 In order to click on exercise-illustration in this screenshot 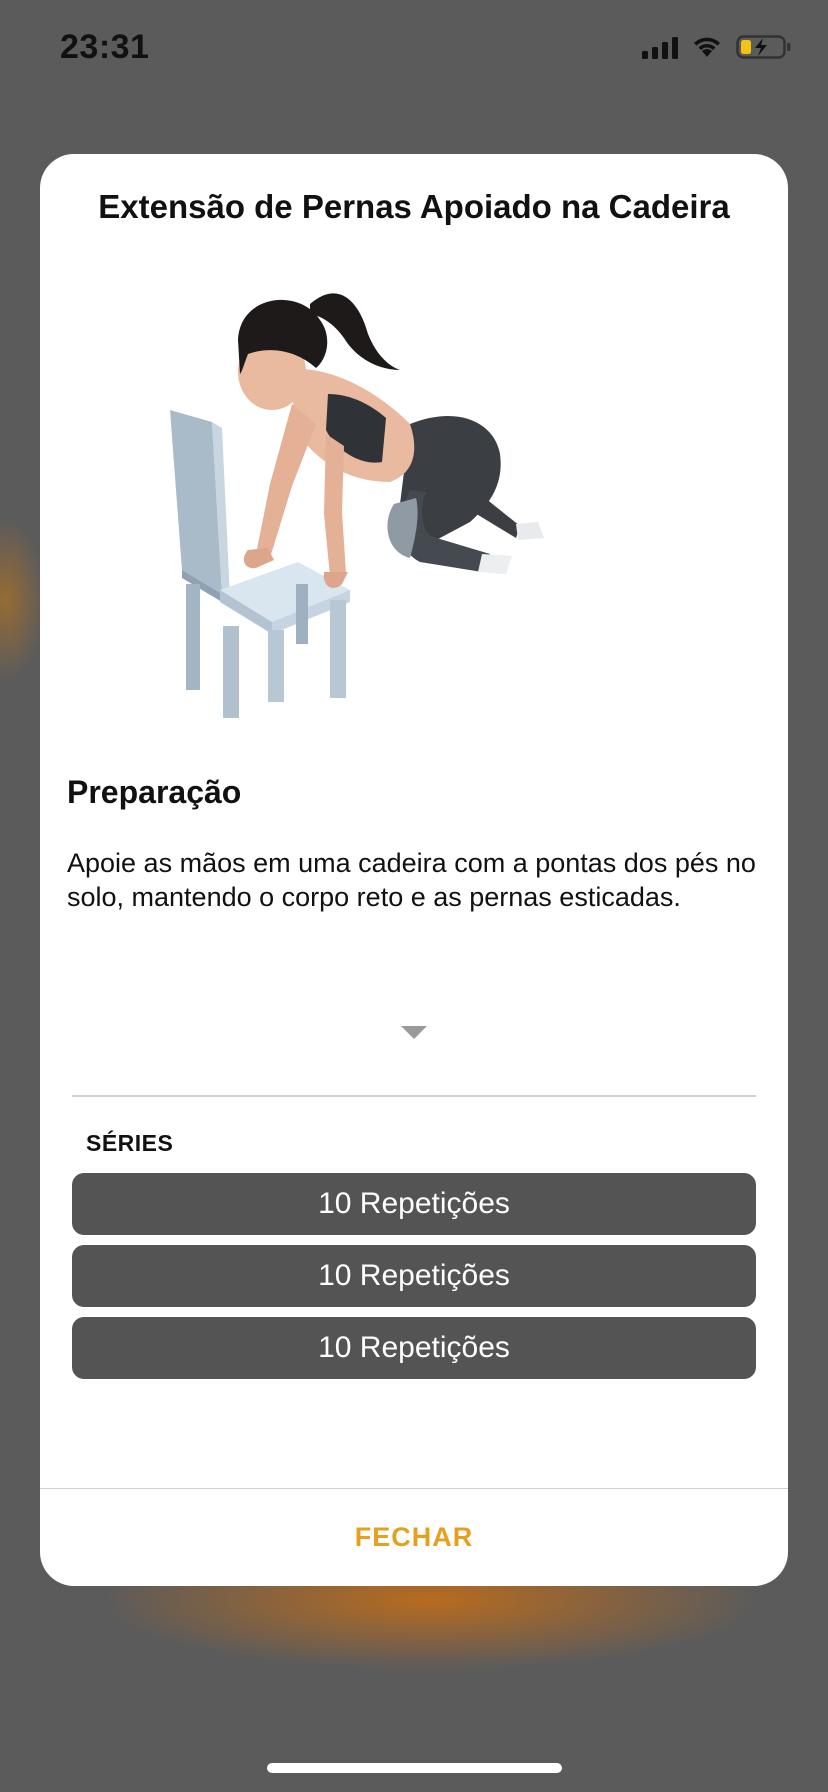, I will do `click(357, 505)`.